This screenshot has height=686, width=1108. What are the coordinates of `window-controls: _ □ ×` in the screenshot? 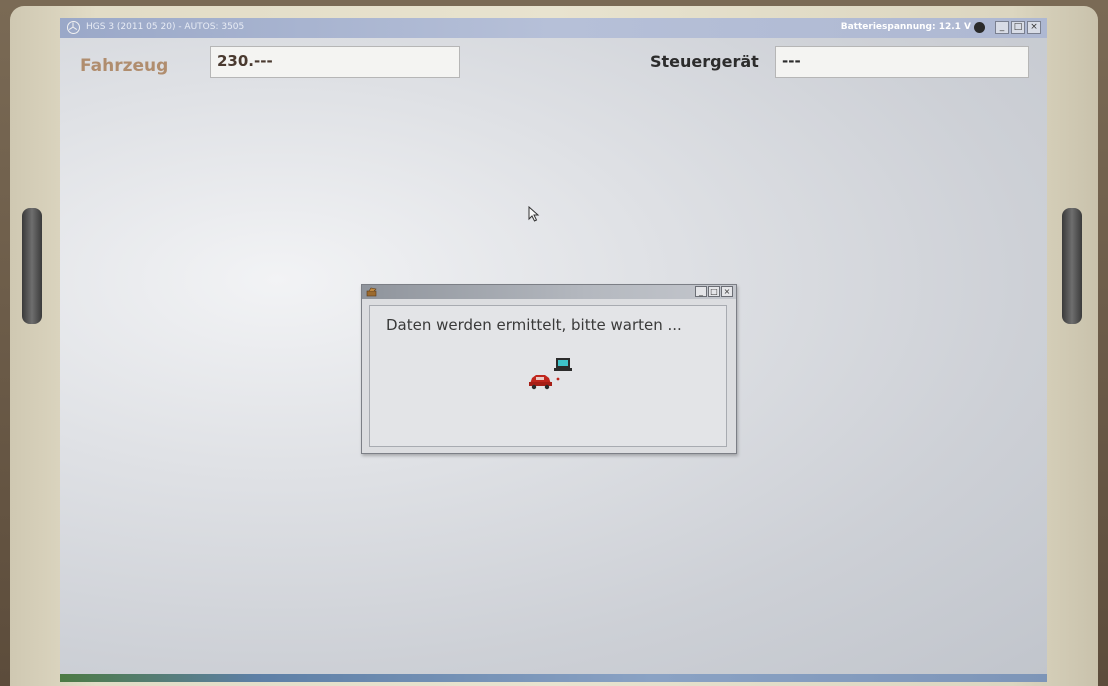 It's located at (1018, 27).